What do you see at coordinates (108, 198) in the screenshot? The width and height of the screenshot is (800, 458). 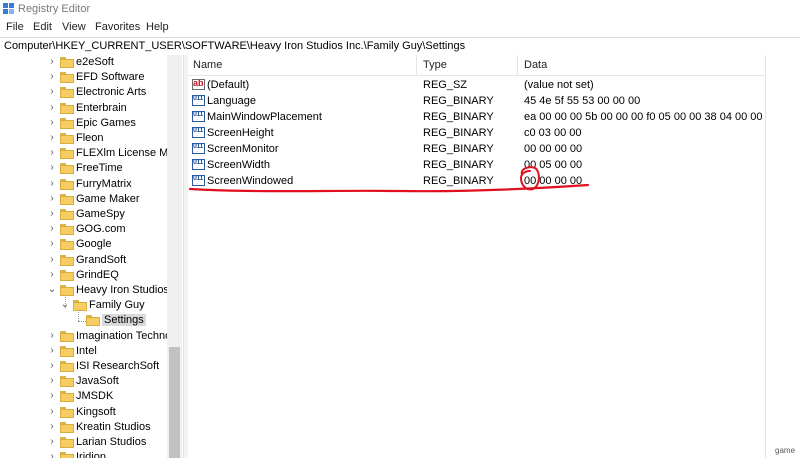 I see `tree-item-label: Game Maker` at bounding box center [108, 198].